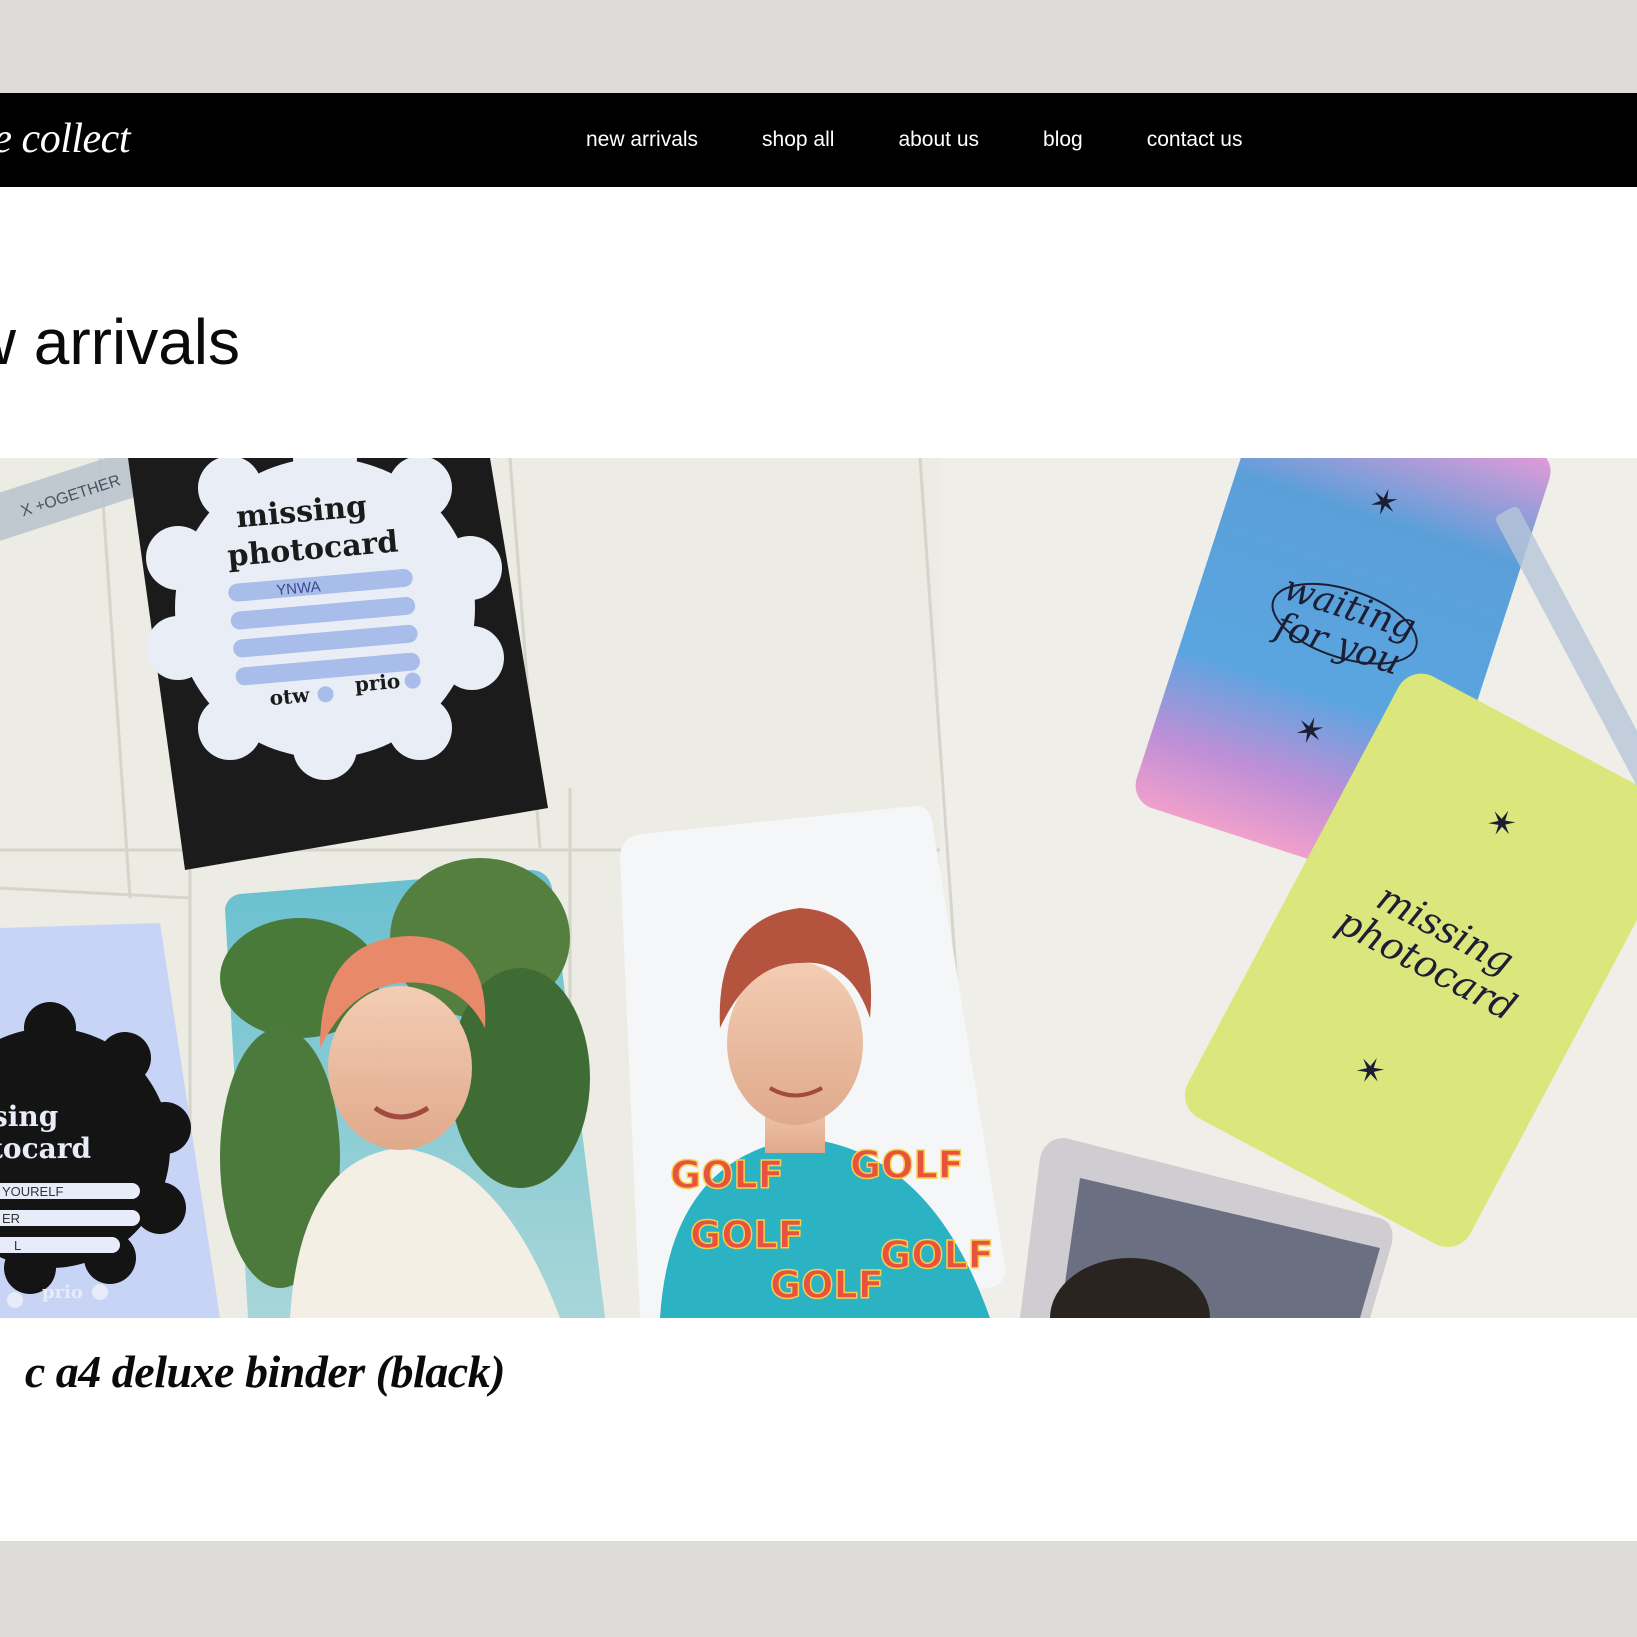 This screenshot has width=1637, height=1637. Describe the element at coordinates (11, 1218) in the screenshot. I see `svg-text: ER` at that location.